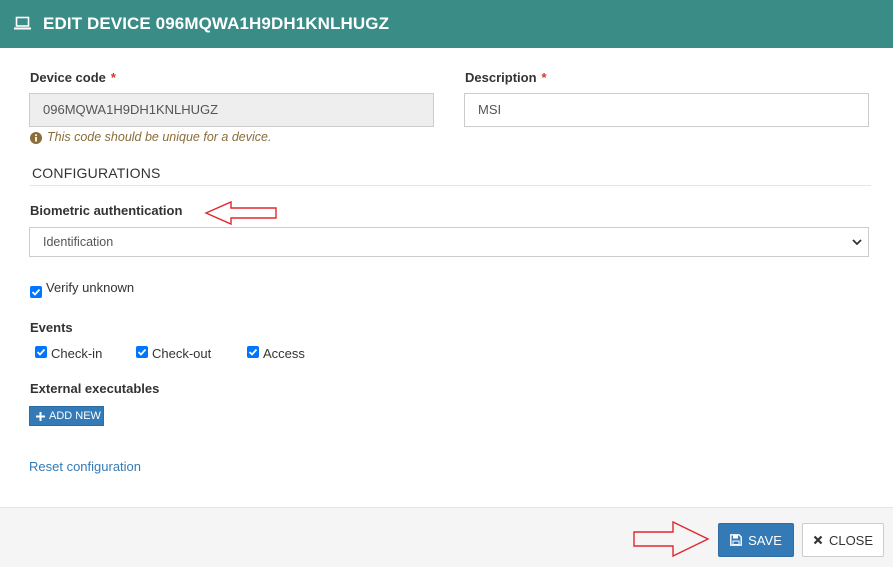 The image size is (893, 567). I want to click on plus-icon, so click(40, 416).